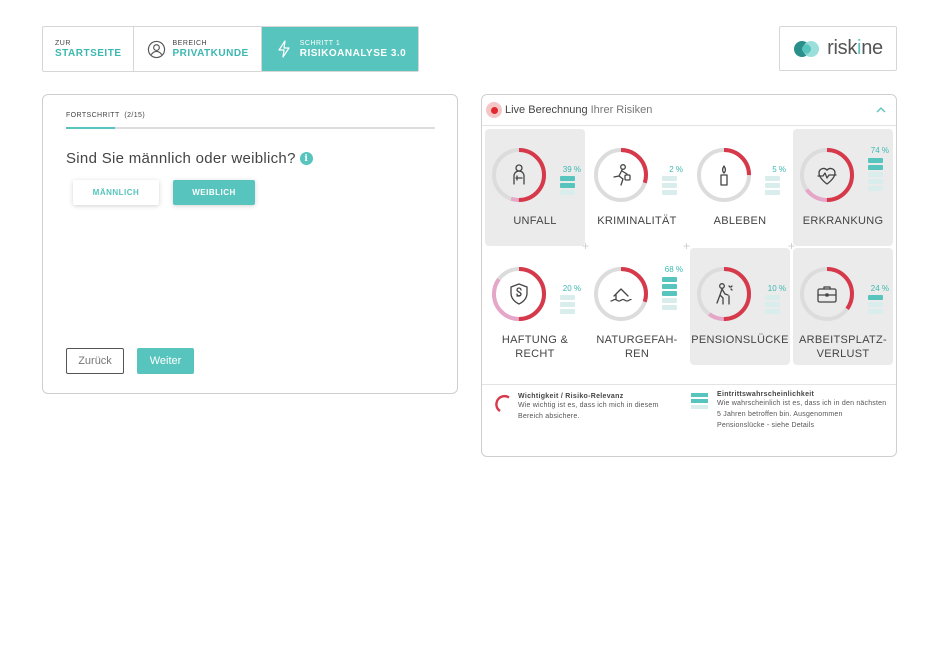 Image resolution: width=948 pixels, height=658 pixels. What do you see at coordinates (776, 288) in the screenshot?
I see `risk-percent: 10 %` at bounding box center [776, 288].